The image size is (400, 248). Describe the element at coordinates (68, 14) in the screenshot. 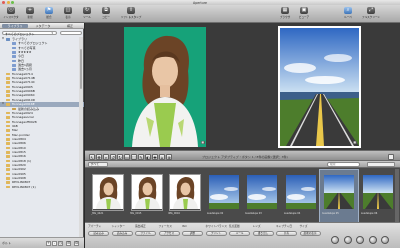

I see `toolbar-view-button: ◫ 表示` at that location.